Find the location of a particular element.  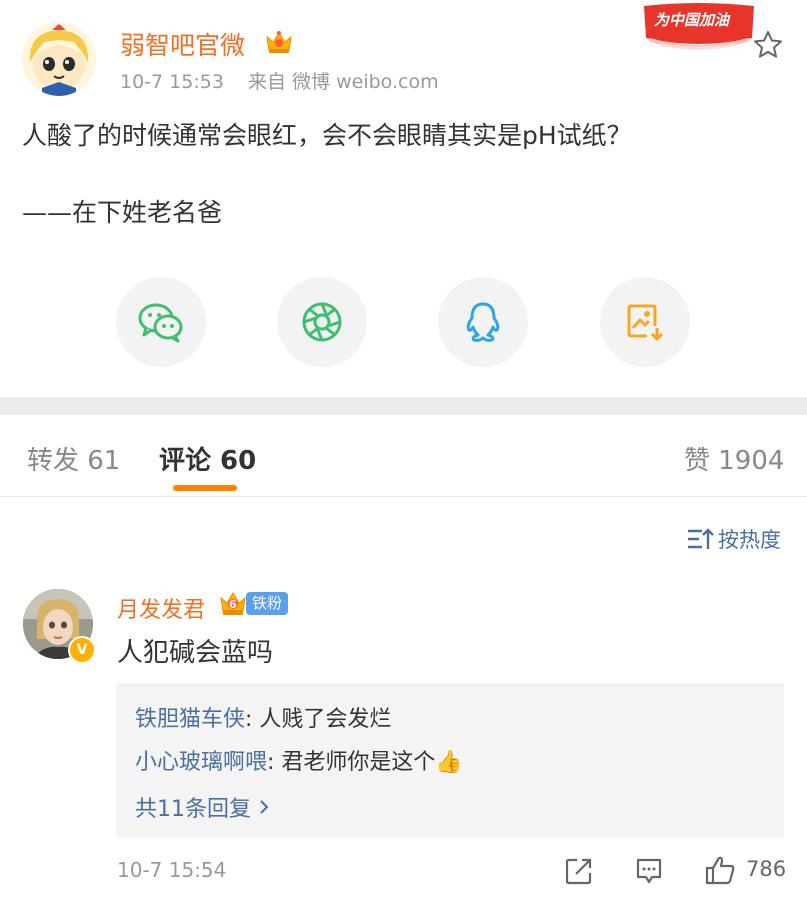

post-meta: 10-7 15:53 来自 微博 weibo.com is located at coordinates (279, 80).